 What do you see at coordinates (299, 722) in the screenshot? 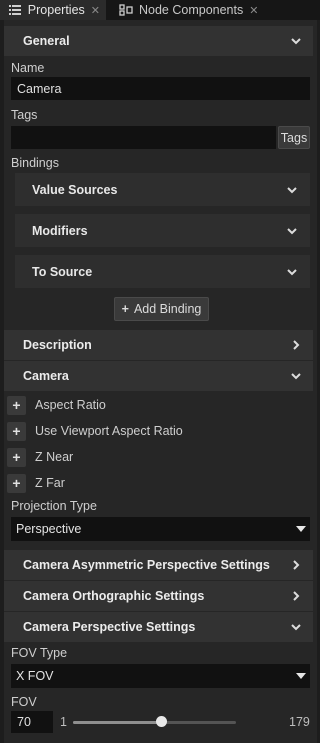
I see `fov-max-label: 179` at bounding box center [299, 722].